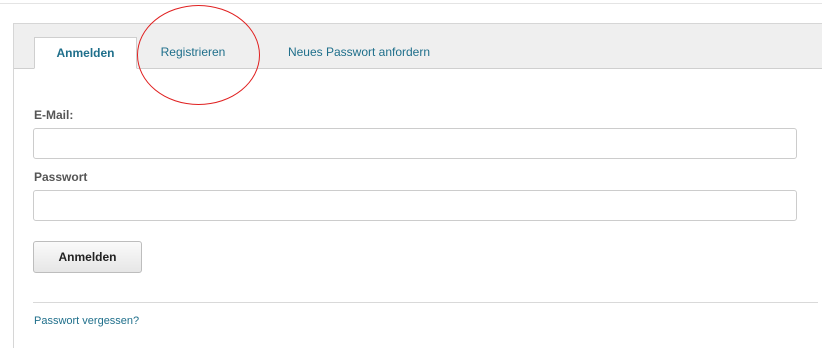 Image resolution: width=822 pixels, height=348 pixels. What do you see at coordinates (87, 257) in the screenshot?
I see `login-button: Anmelden` at bounding box center [87, 257].